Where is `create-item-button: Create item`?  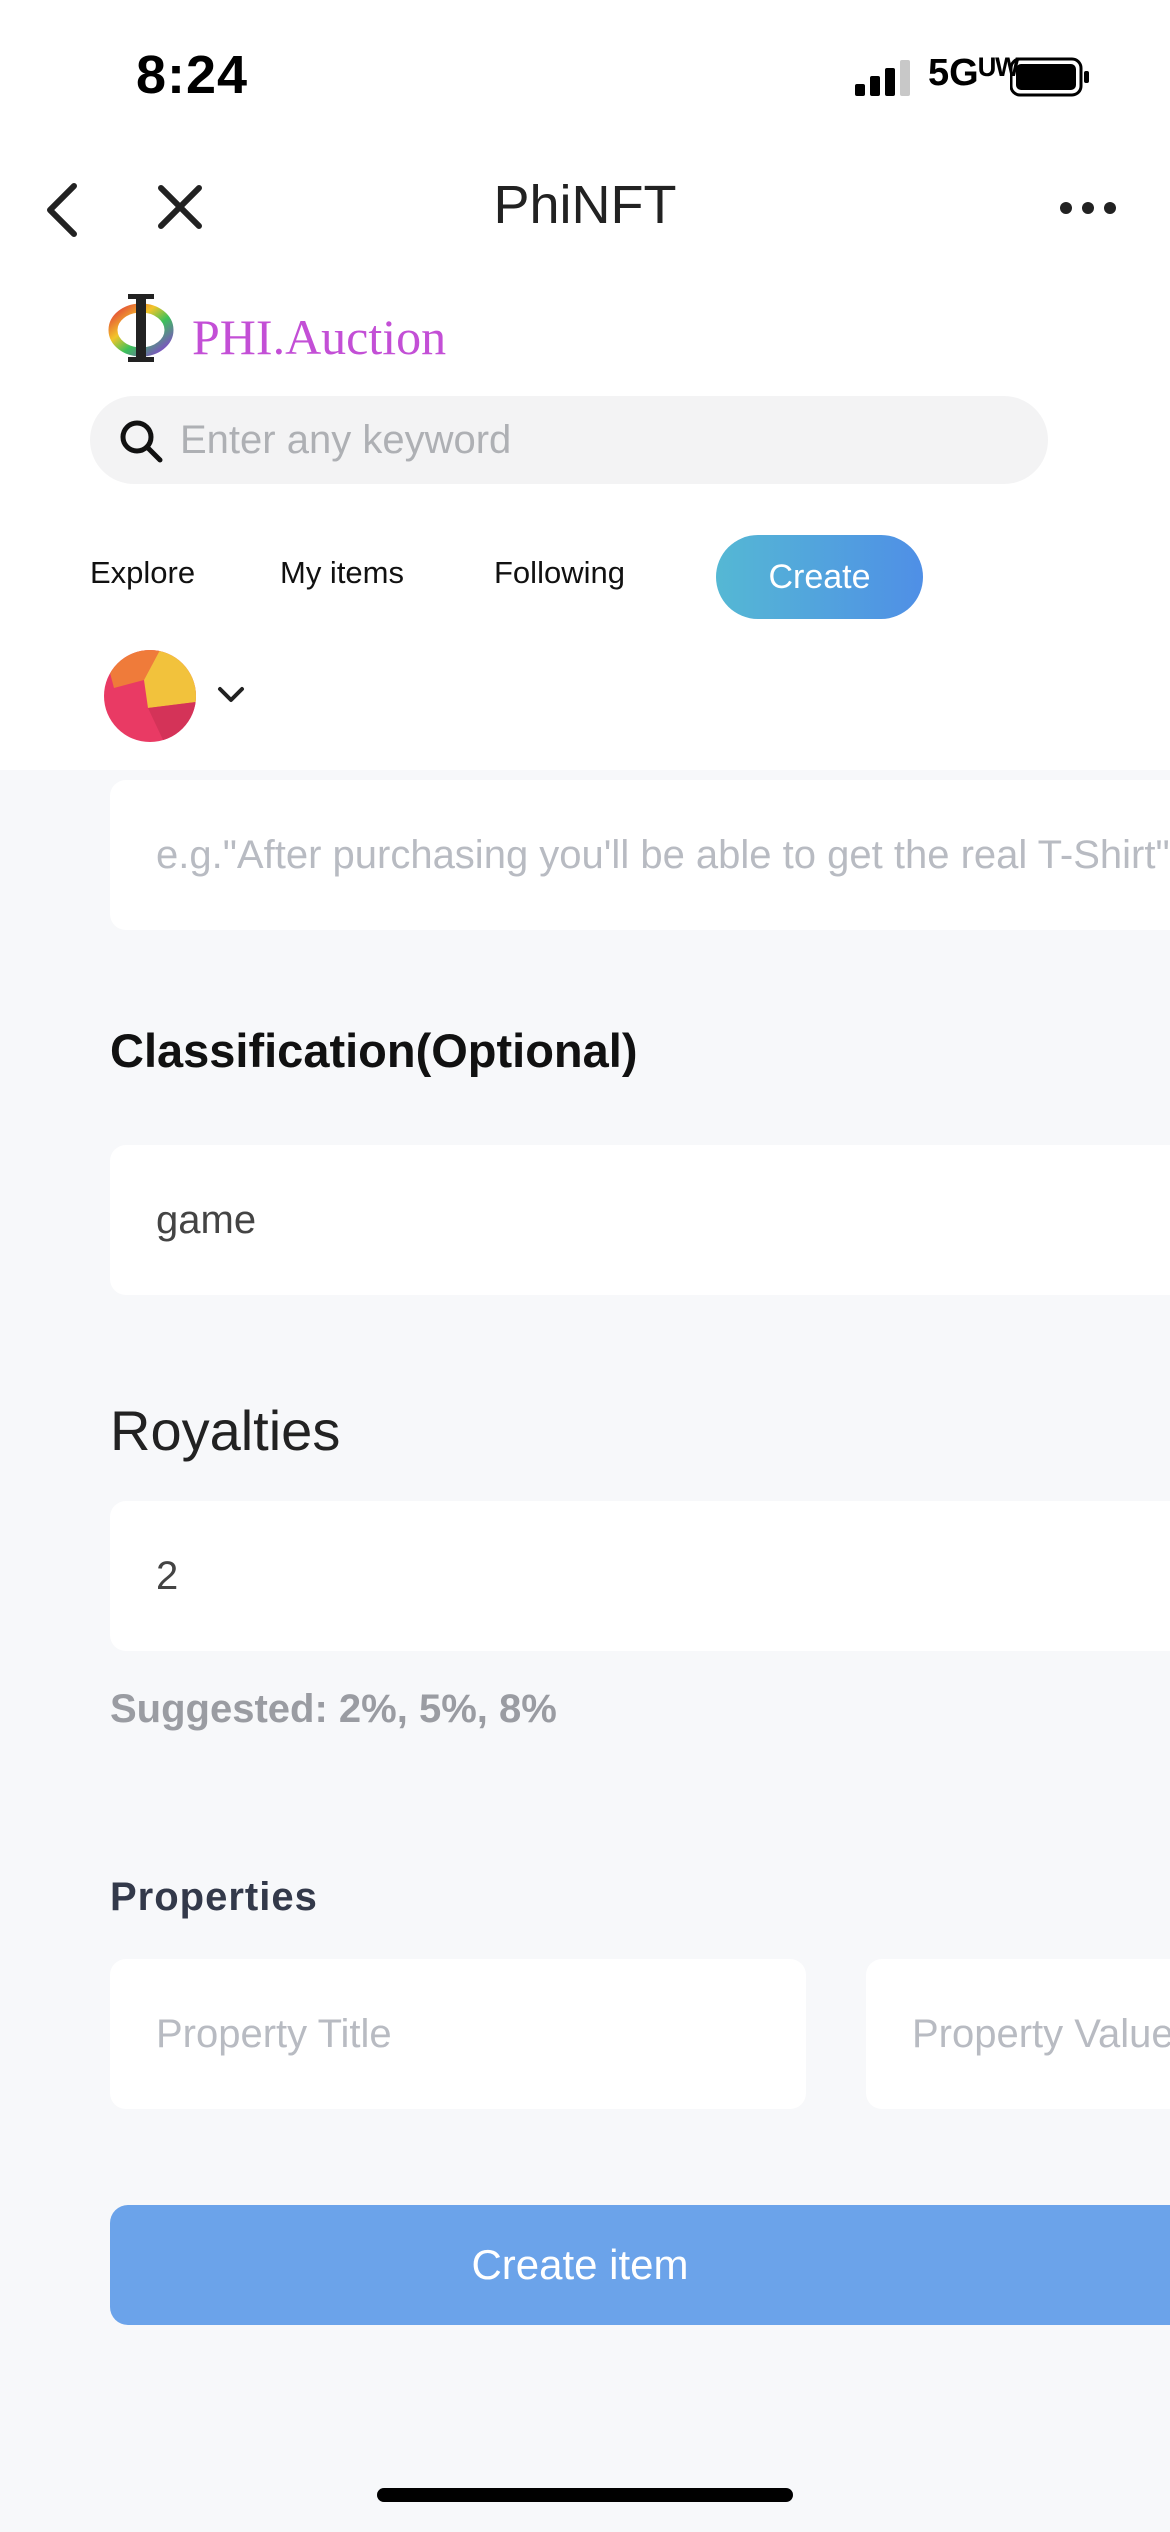
create-item-button: Create item is located at coordinates (640, 2265).